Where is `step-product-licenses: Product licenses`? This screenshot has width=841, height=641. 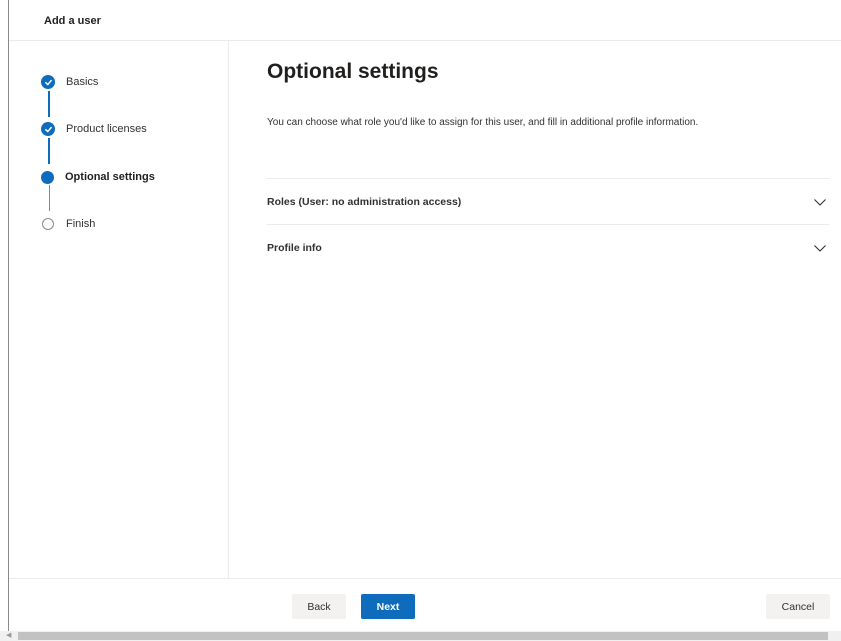 step-product-licenses: Product licenses is located at coordinates (94, 129).